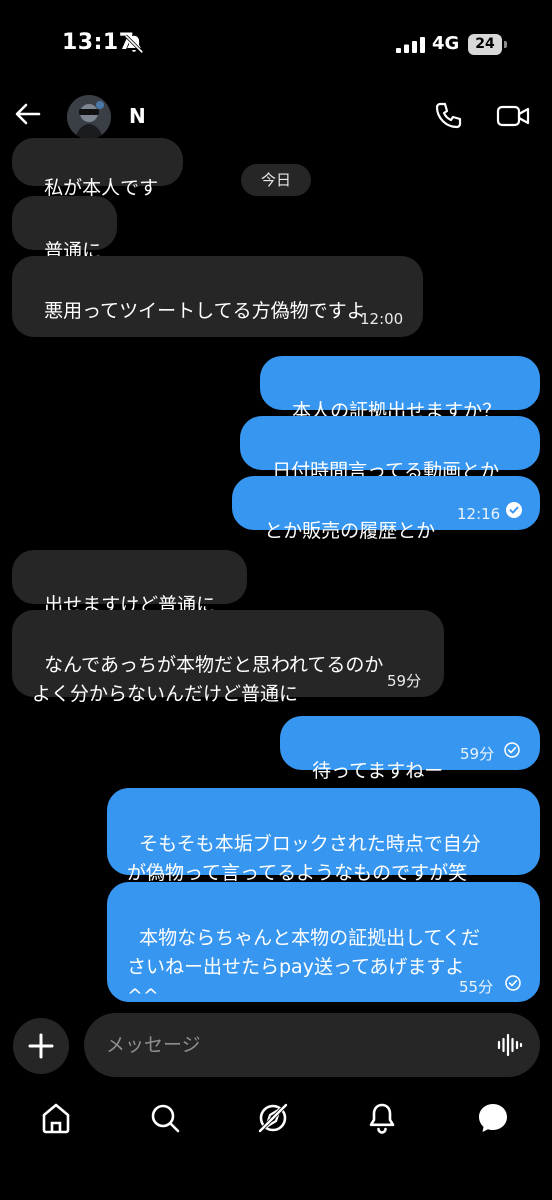 The width and height of the screenshot is (552, 1200). What do you see at coordinates (28, 114) in the screenshot?
I see `back-arrow-icon` at bounding box center [28, 114].